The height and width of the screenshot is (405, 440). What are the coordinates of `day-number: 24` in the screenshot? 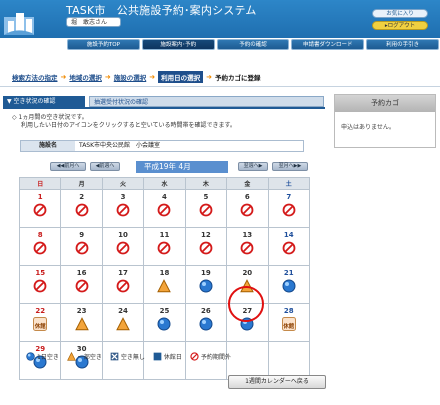 It's located at (123, 311).